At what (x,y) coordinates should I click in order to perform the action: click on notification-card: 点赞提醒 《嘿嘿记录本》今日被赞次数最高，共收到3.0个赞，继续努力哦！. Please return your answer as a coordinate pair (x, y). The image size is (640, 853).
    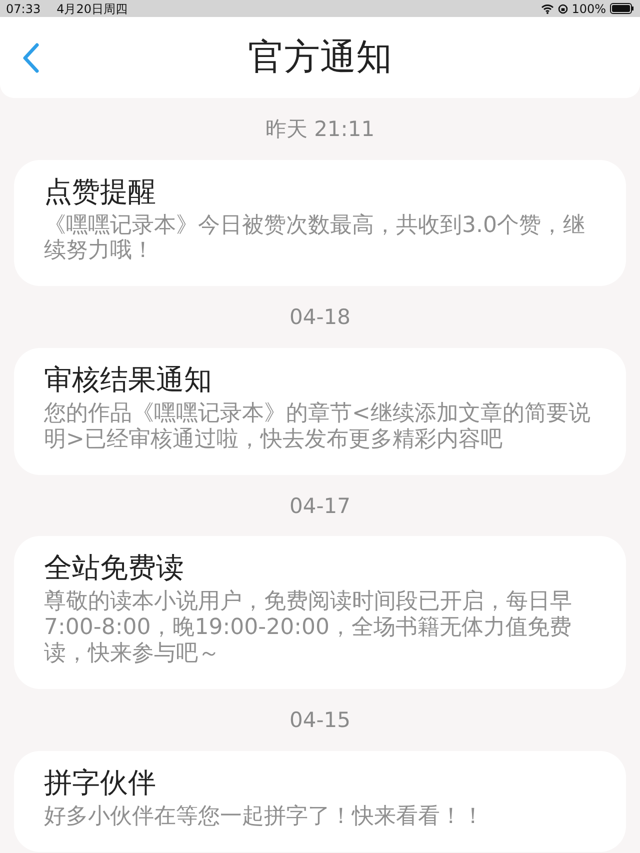
    Looking at the image, I should click on (320, 223).